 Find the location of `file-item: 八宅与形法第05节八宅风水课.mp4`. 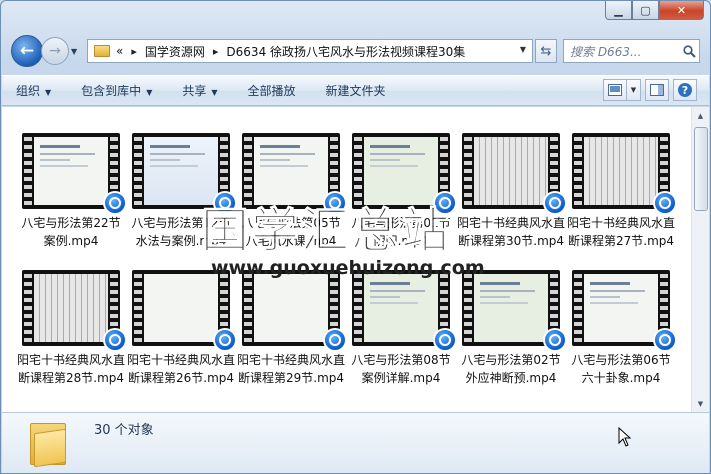

file-item: 八宅与形法第05节八宅风水课.mp4 is located at coordinates (291, 191).